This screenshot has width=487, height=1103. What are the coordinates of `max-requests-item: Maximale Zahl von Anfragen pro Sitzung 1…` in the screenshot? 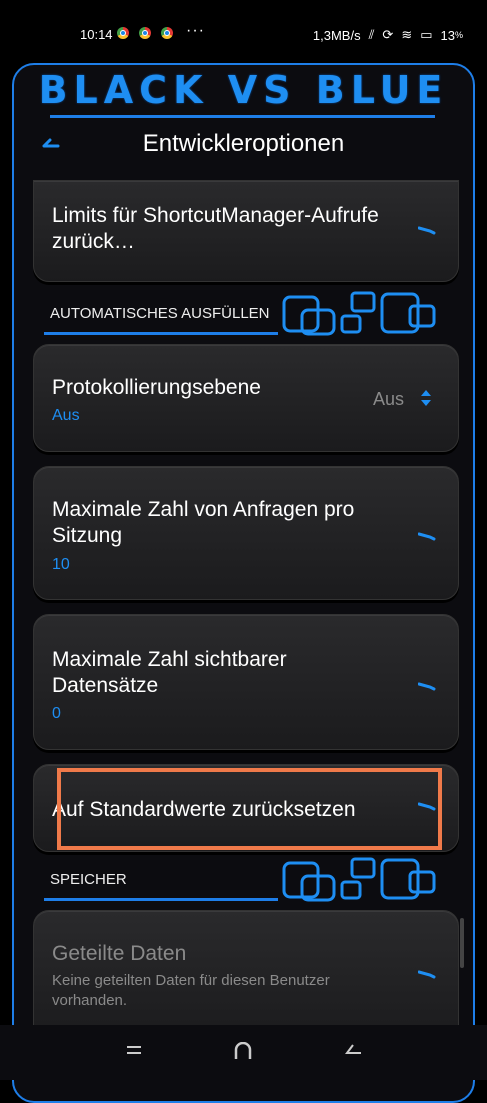 It's located at (246, 533).